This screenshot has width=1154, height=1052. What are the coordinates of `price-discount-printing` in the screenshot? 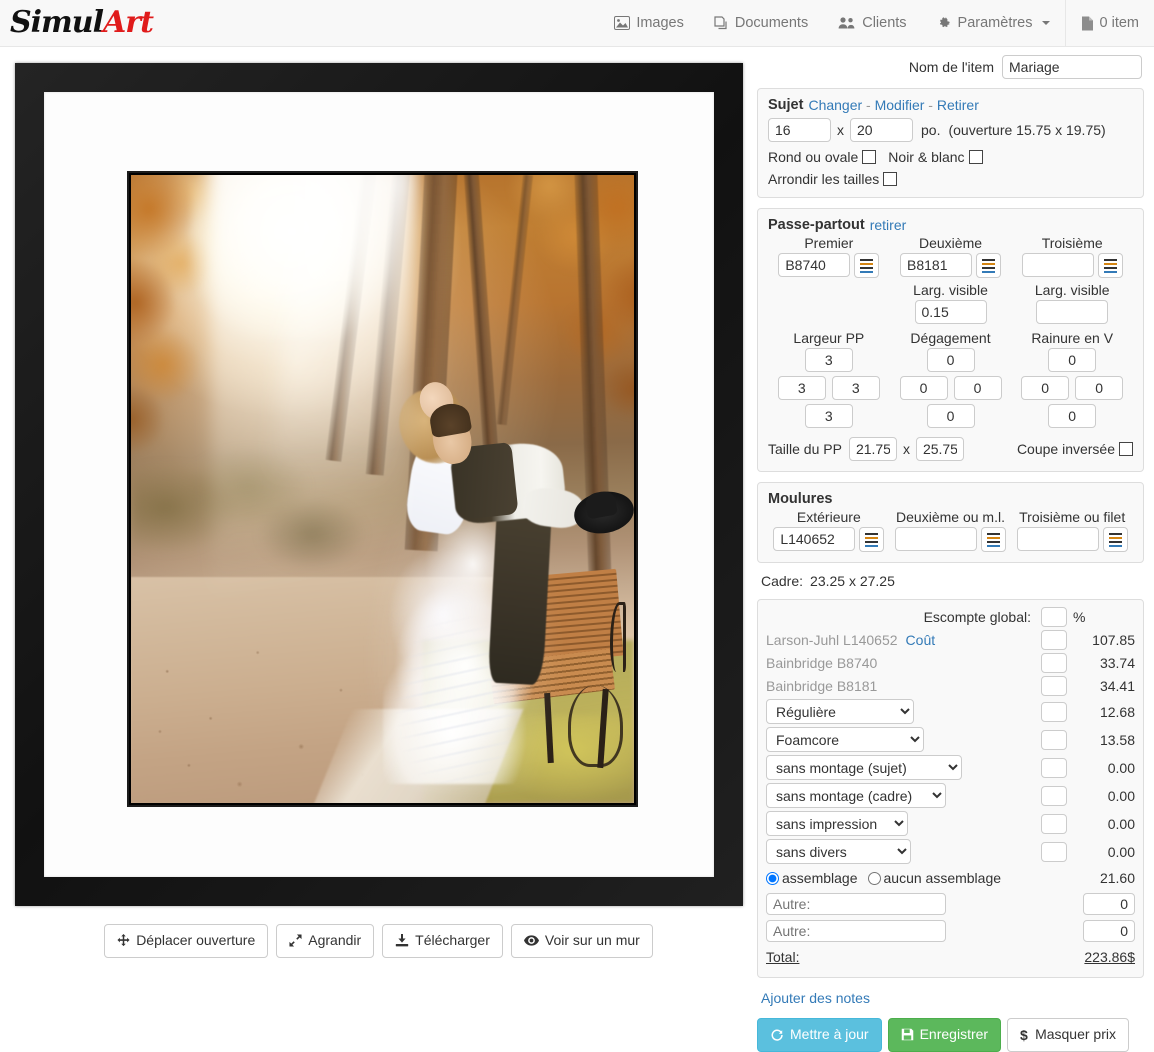 It's located at (1054, 824).